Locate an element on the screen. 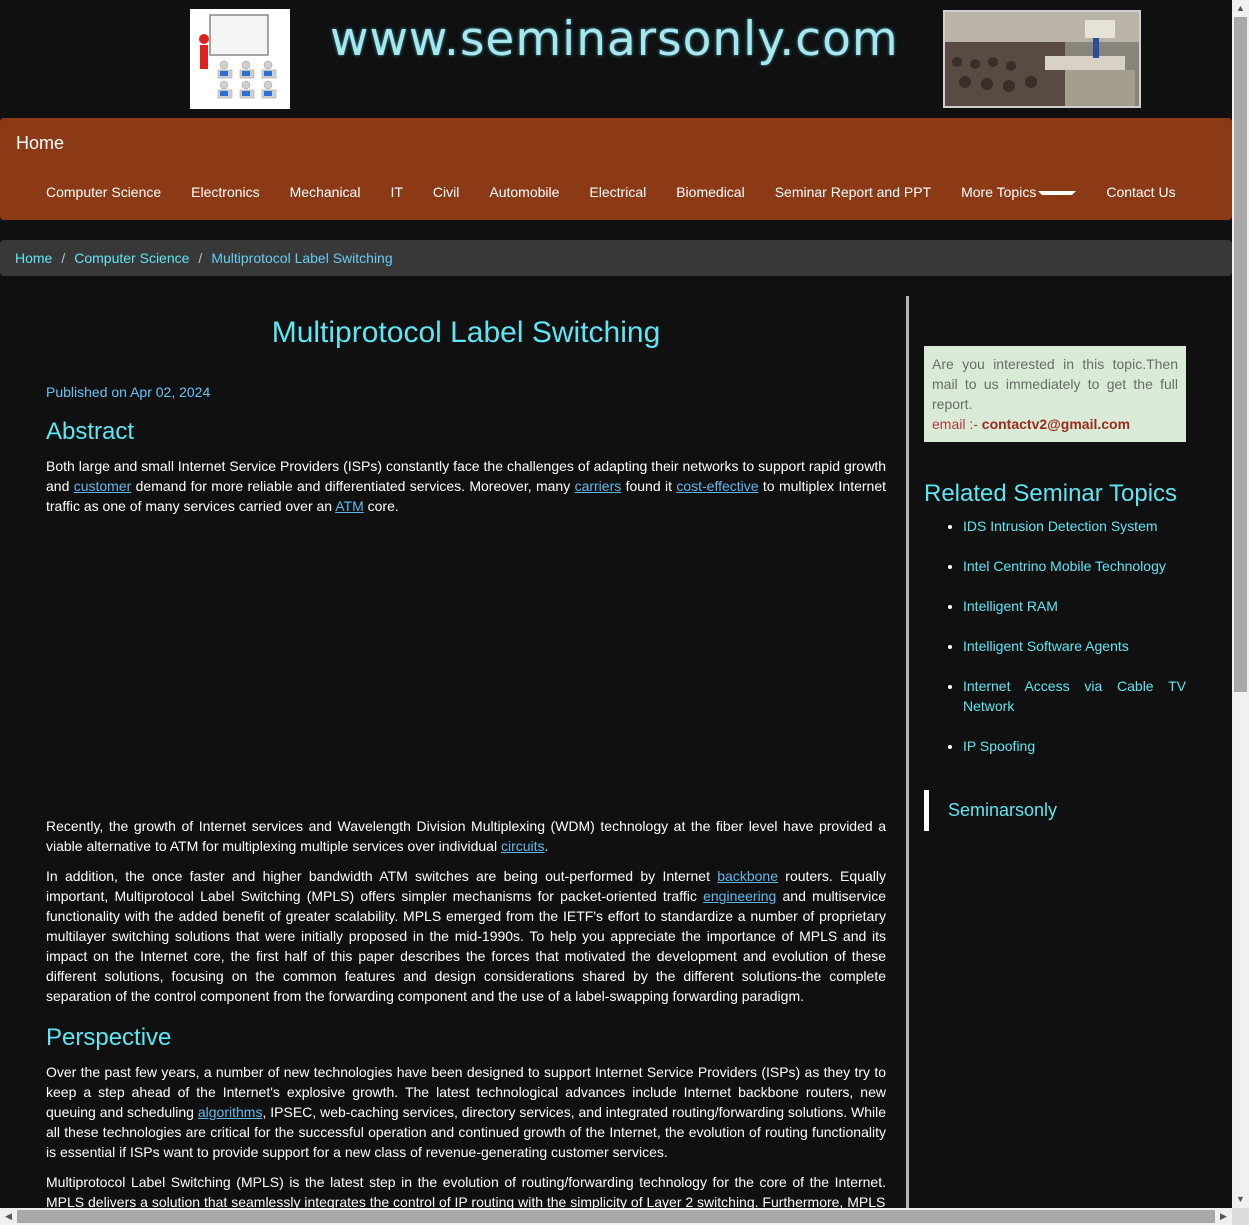 The height and width of the screenshot is (1225, 1249). scroll-up-arrow-icon: ▲ is located at coordinates (1240, 8).